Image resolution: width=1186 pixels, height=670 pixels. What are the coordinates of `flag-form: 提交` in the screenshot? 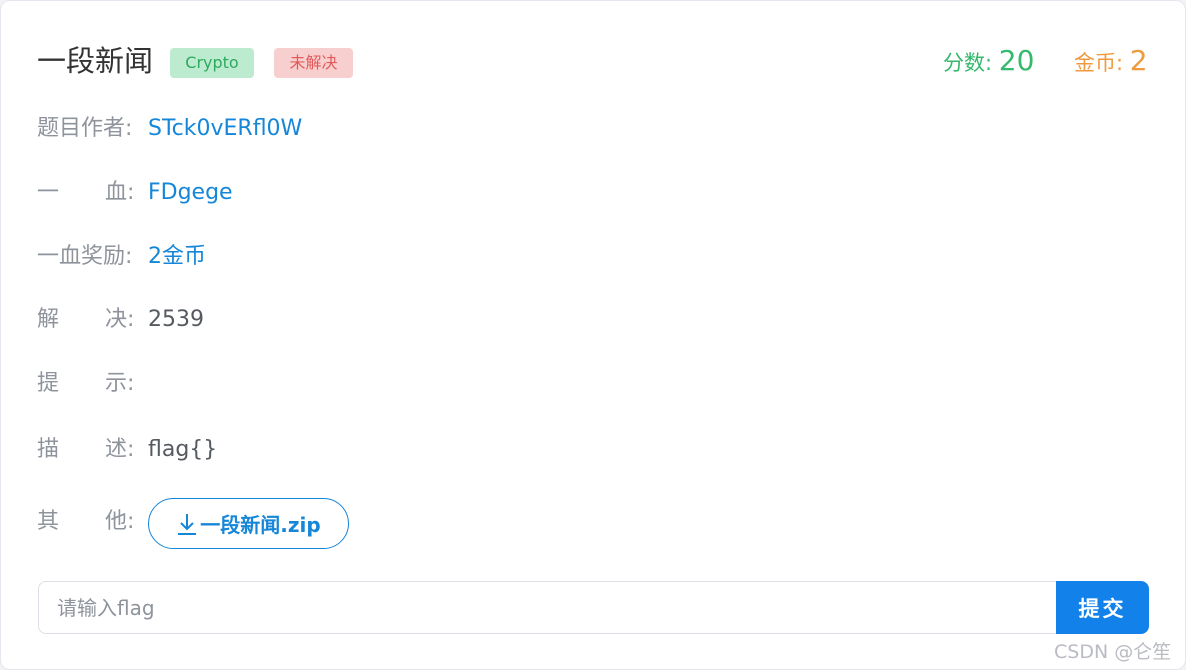 It's located at (593, 607).